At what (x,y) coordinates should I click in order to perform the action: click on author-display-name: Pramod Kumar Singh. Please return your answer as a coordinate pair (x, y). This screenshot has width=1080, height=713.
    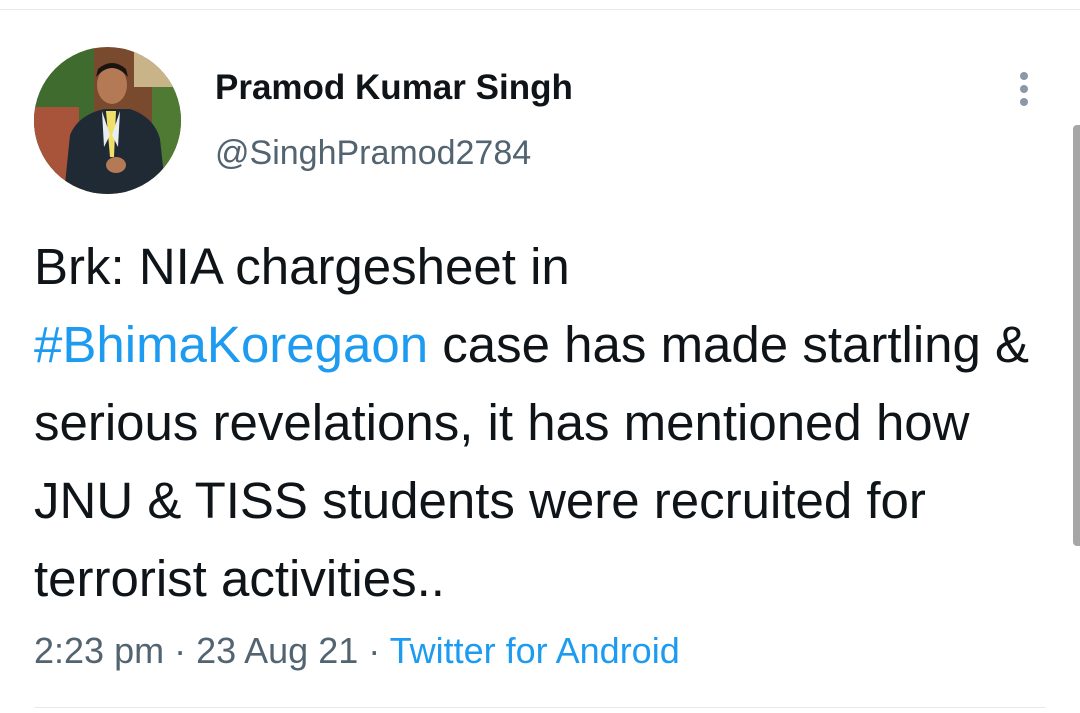
    Looking at the image, I should click on (394, 88).